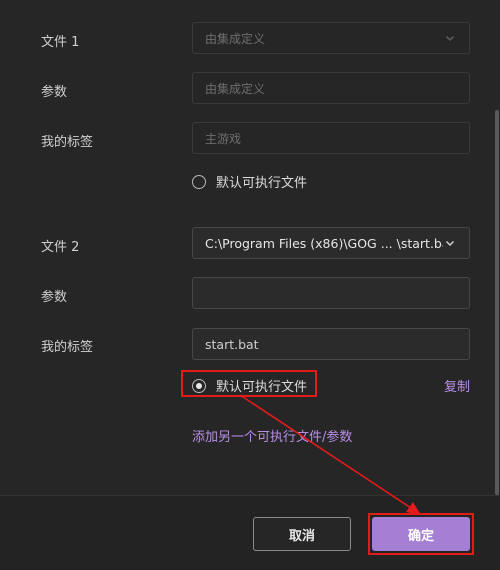 This screenshot has height=570, width=500. What do you see at coordinates (262, 387) in the screenshot?
I see `file2-default-label: 默认可执行文件` at bounding box center [262, 387].